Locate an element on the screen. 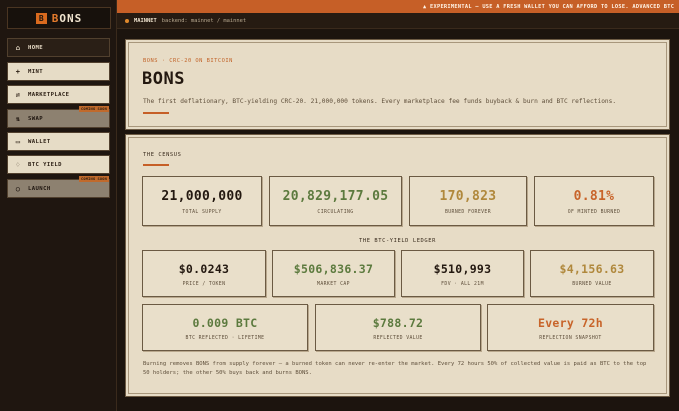 The height and width of the screenshot is (411, 679). stat-card-total-supply: 21,000,000 TOTAL SUPPLY is located at coordinates (202, 201).